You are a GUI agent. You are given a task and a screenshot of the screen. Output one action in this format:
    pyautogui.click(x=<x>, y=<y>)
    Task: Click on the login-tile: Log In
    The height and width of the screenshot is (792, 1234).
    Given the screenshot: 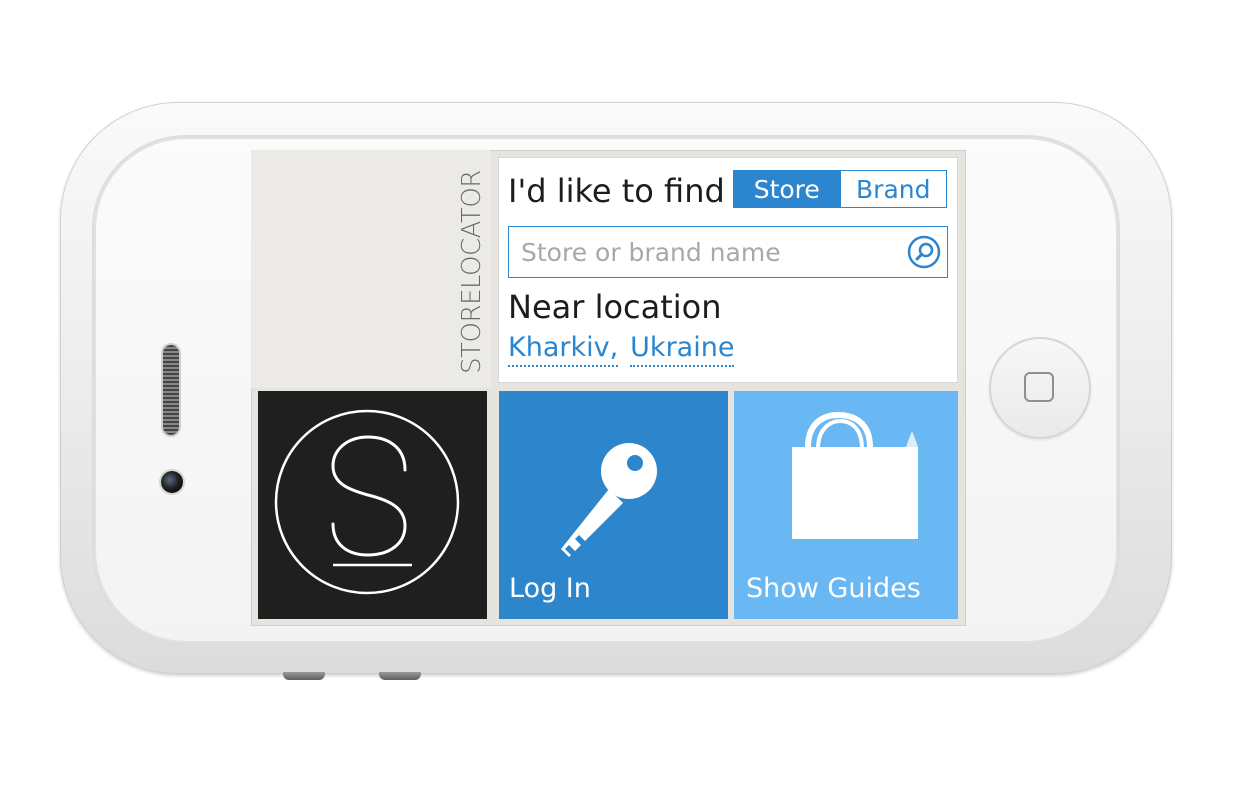 What is the action you would take?
    pyautogui.click(x=613, y=505)
    